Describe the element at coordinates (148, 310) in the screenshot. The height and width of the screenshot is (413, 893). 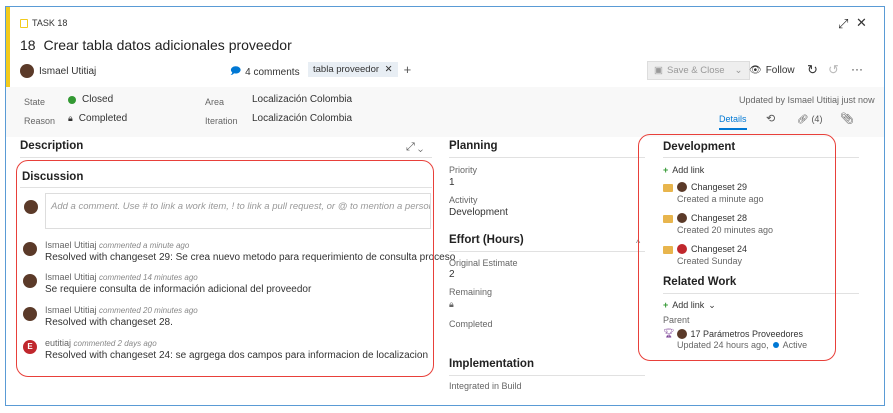
I see `comment-time: commented 20 minutes ago` at that location.